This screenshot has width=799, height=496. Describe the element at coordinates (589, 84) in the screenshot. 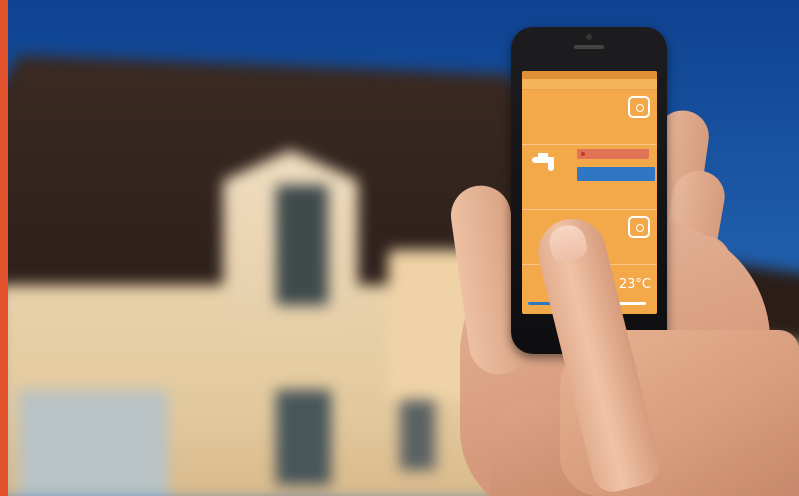

I see `app-header` at that location.